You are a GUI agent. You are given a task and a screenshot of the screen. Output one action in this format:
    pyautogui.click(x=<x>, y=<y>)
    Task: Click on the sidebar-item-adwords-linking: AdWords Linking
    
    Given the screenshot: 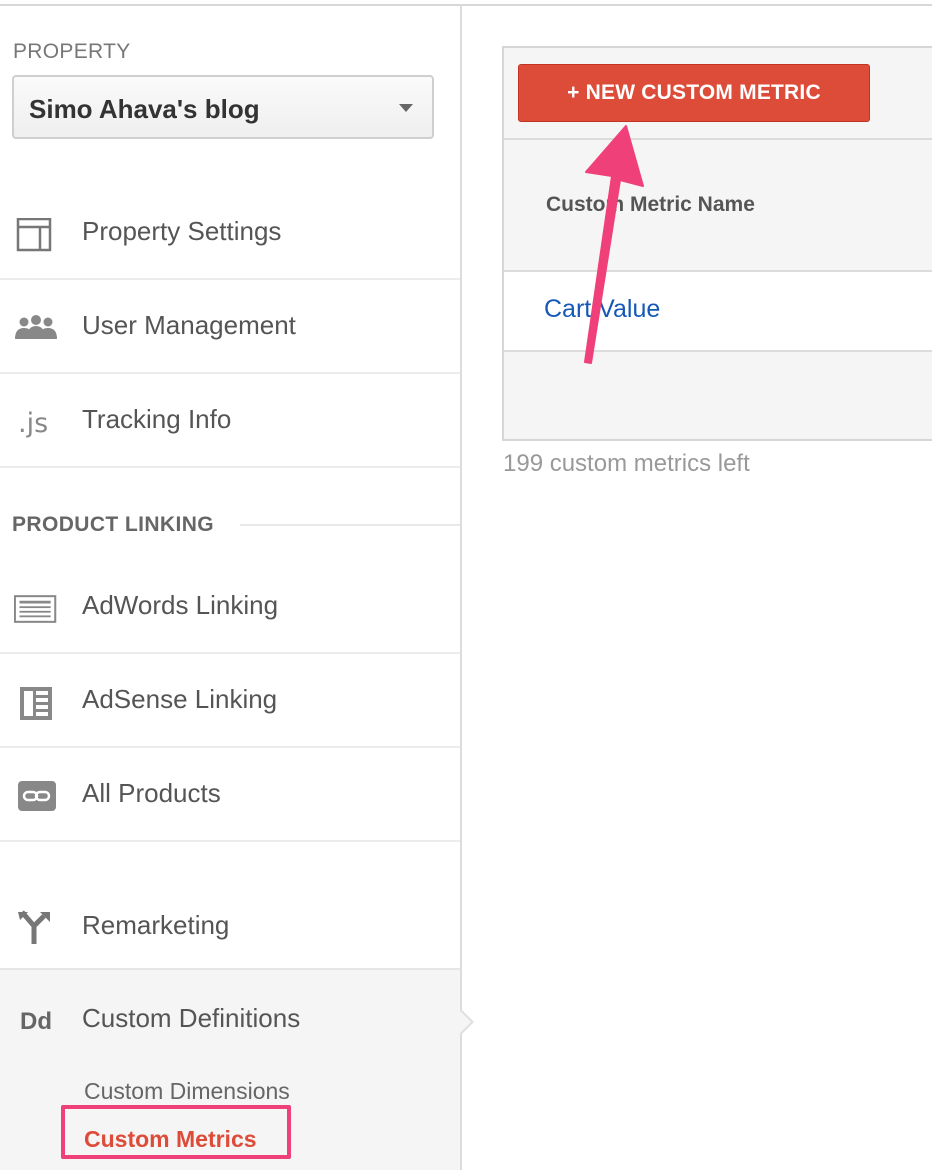 What is the action you would take?
    pyautogui.click(x=230, y=608)
    